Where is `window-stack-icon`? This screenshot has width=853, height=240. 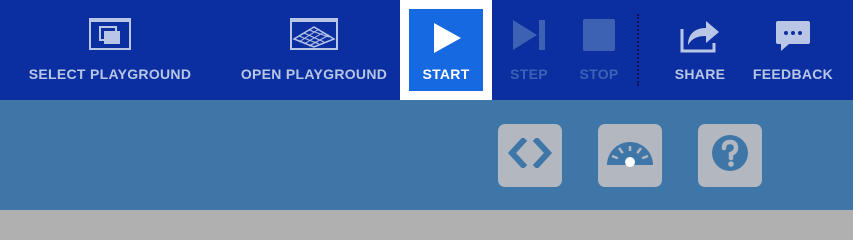 window-stack-icon is located at coordinates (110, 34).